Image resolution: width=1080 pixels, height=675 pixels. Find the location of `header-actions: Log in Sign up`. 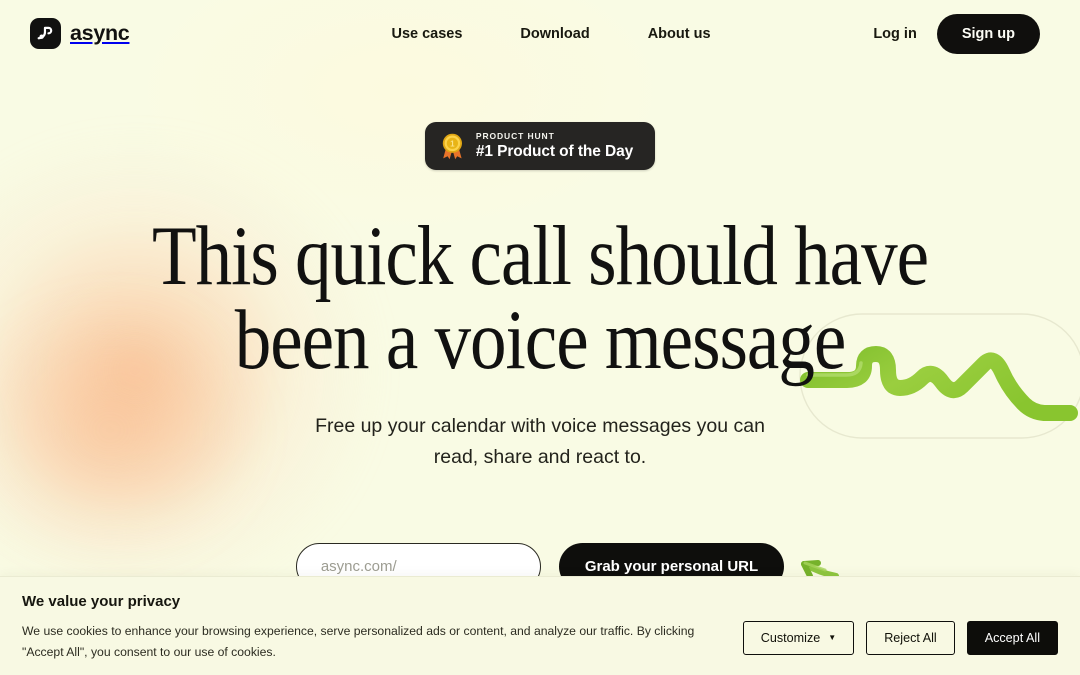

header-actions: Log in Sign up is located at coordinates (956, 33).